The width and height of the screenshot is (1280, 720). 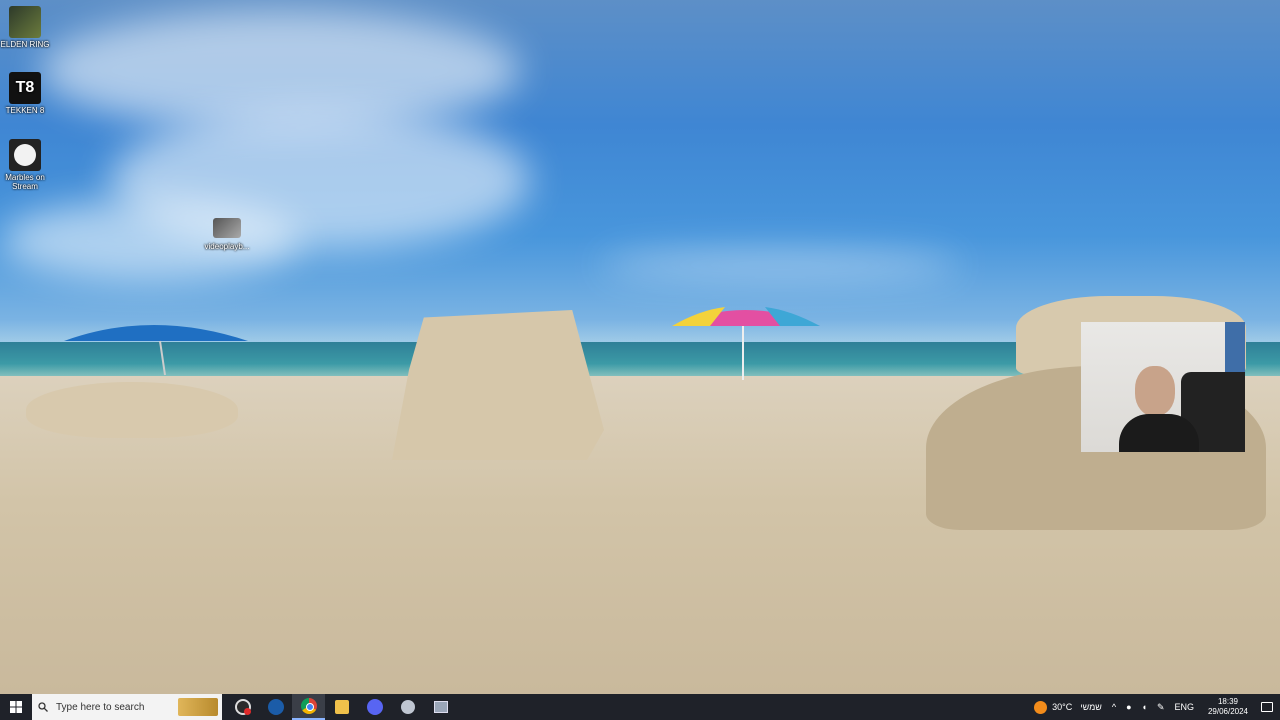 I want to click on blue-umbrella-image, so click(x=156, y=350).